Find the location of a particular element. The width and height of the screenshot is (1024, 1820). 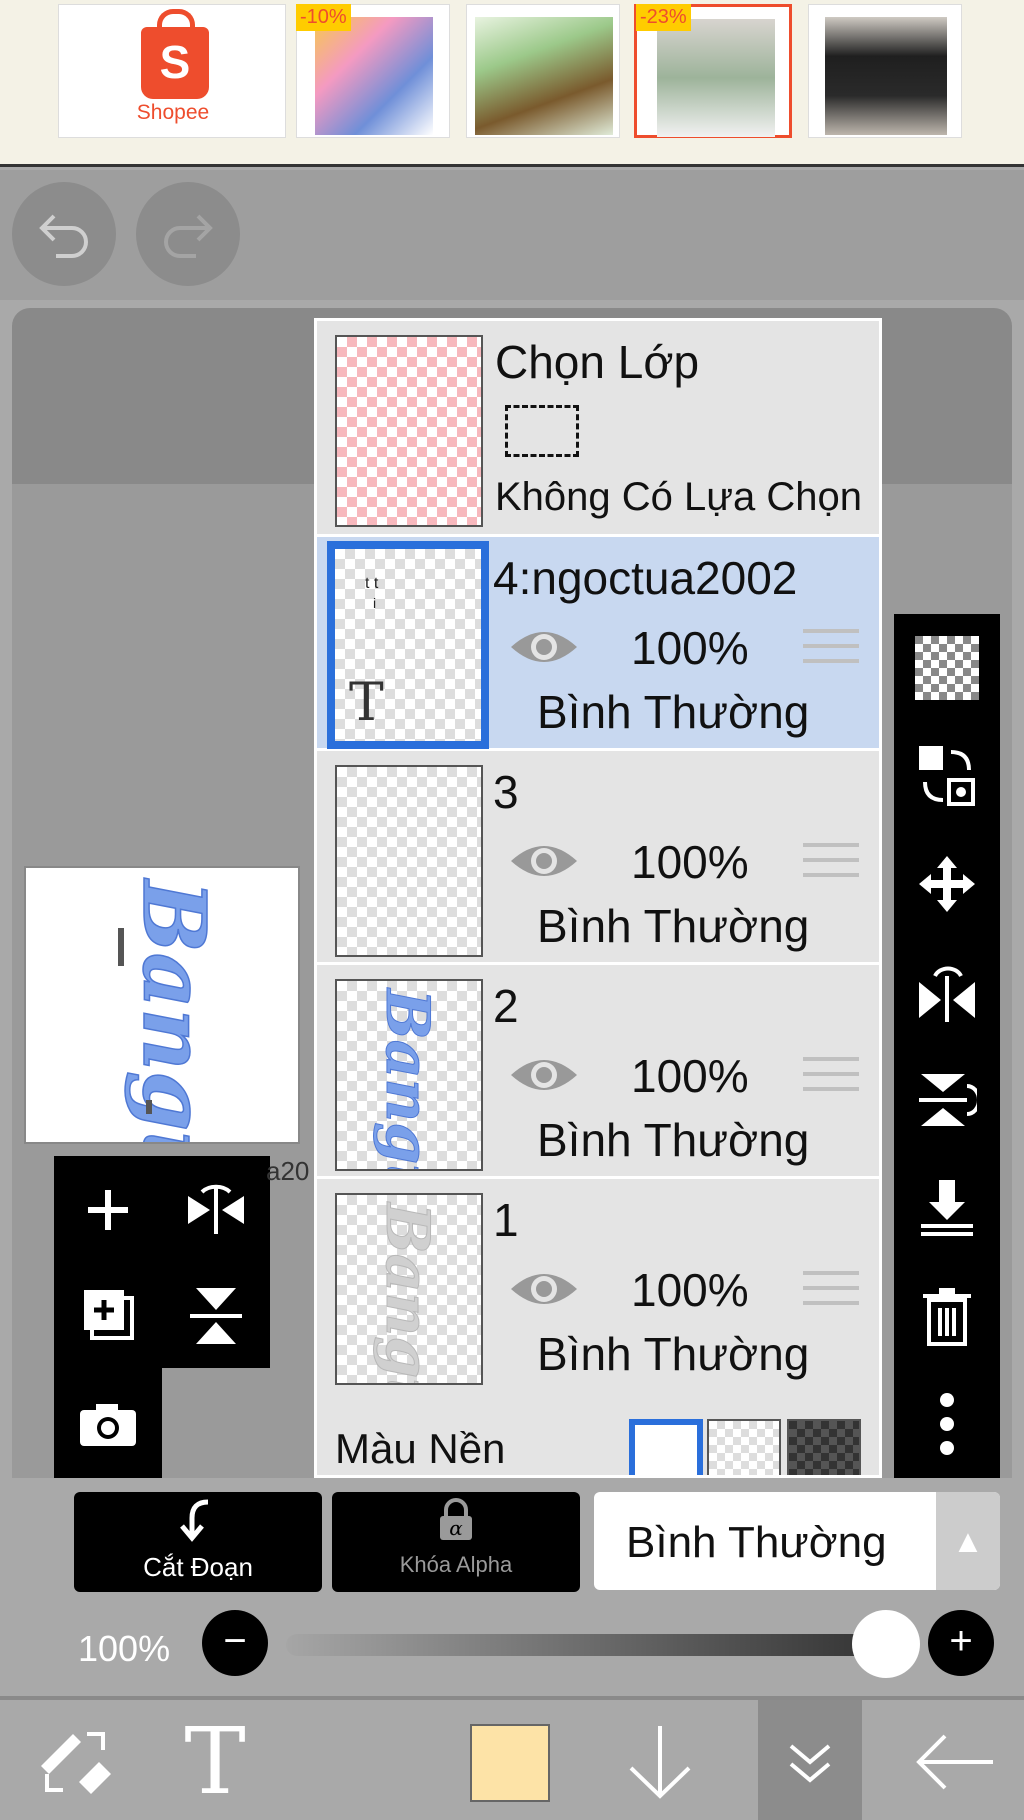

ad-banner: S Shopee -10% -23% is located at coordinates (512, 83).